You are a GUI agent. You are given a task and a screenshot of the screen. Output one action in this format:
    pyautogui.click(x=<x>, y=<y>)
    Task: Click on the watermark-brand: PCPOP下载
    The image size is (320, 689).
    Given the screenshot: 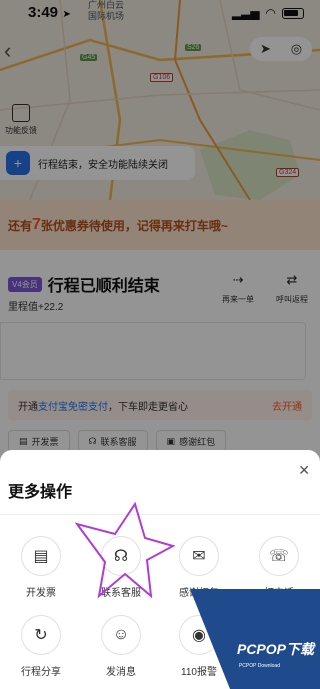 What is the action you would take?
    pyautogui.click(x=275, y=649)
    